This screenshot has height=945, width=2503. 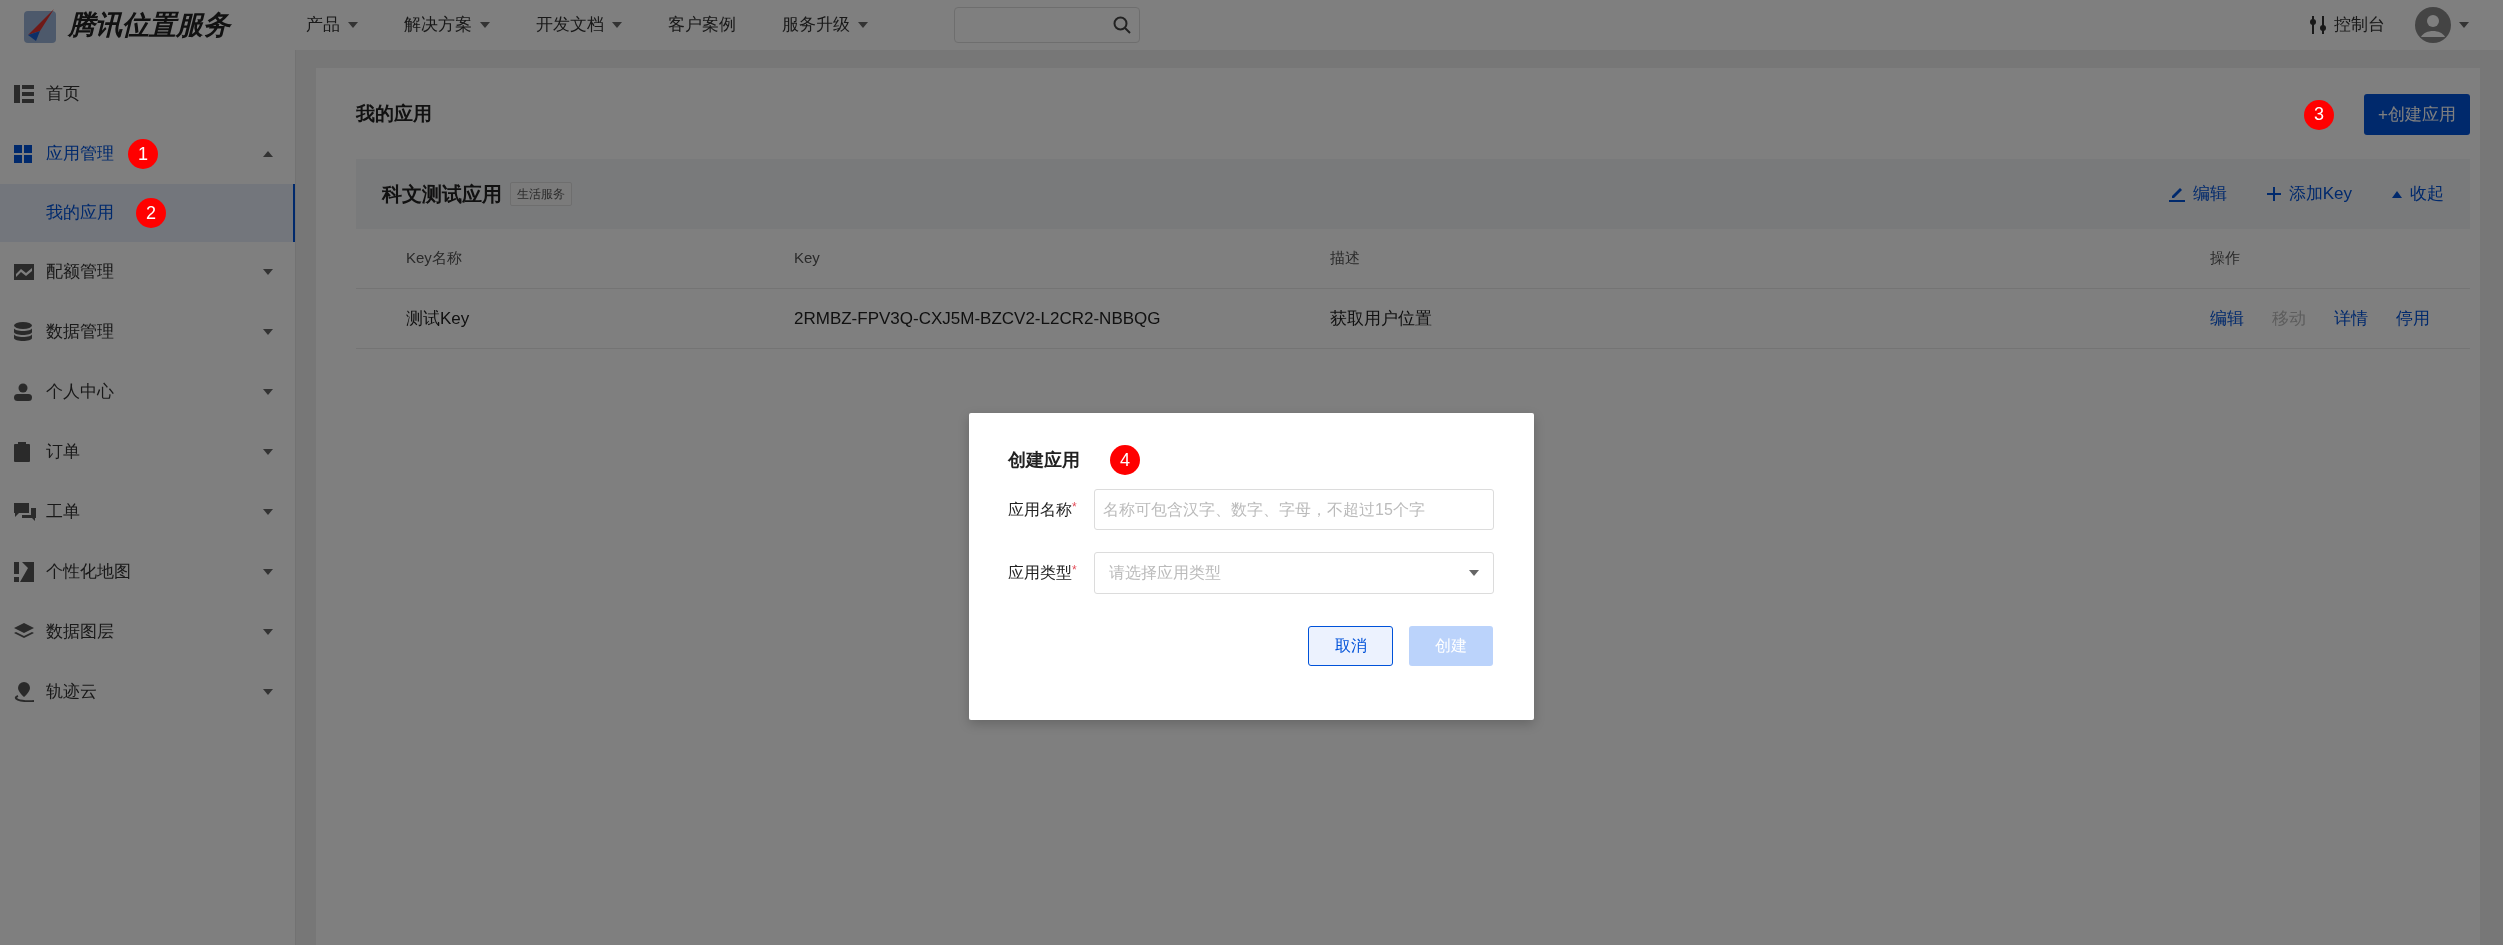 What do you see at coordinates (1122, 25) in the screenshot?
I see `search-icon` at bounding box center [1122, 25].